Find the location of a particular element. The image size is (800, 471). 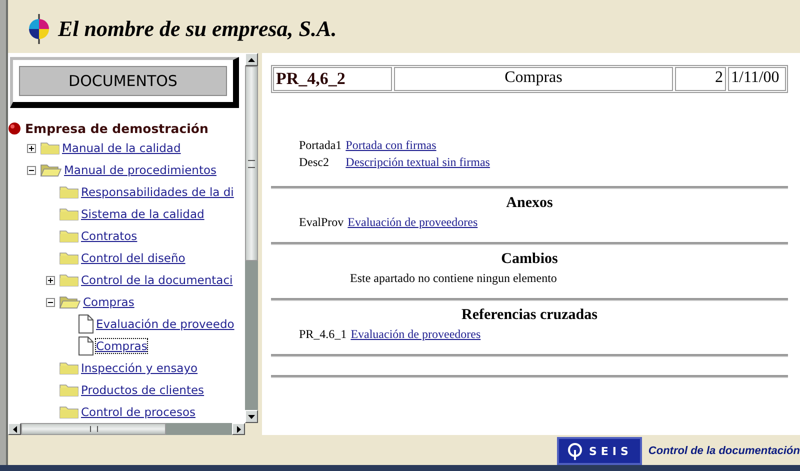

table-cell: 1/11/00 is located at coordinates (757, 79).